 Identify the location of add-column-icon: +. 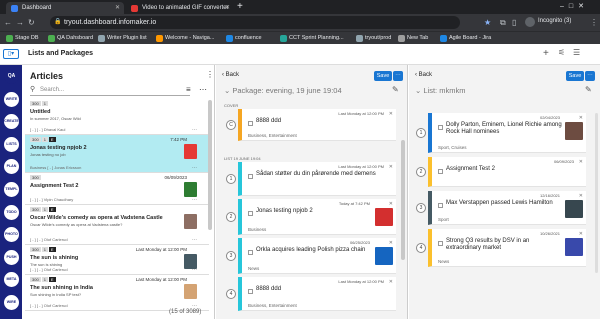
(546, 53).